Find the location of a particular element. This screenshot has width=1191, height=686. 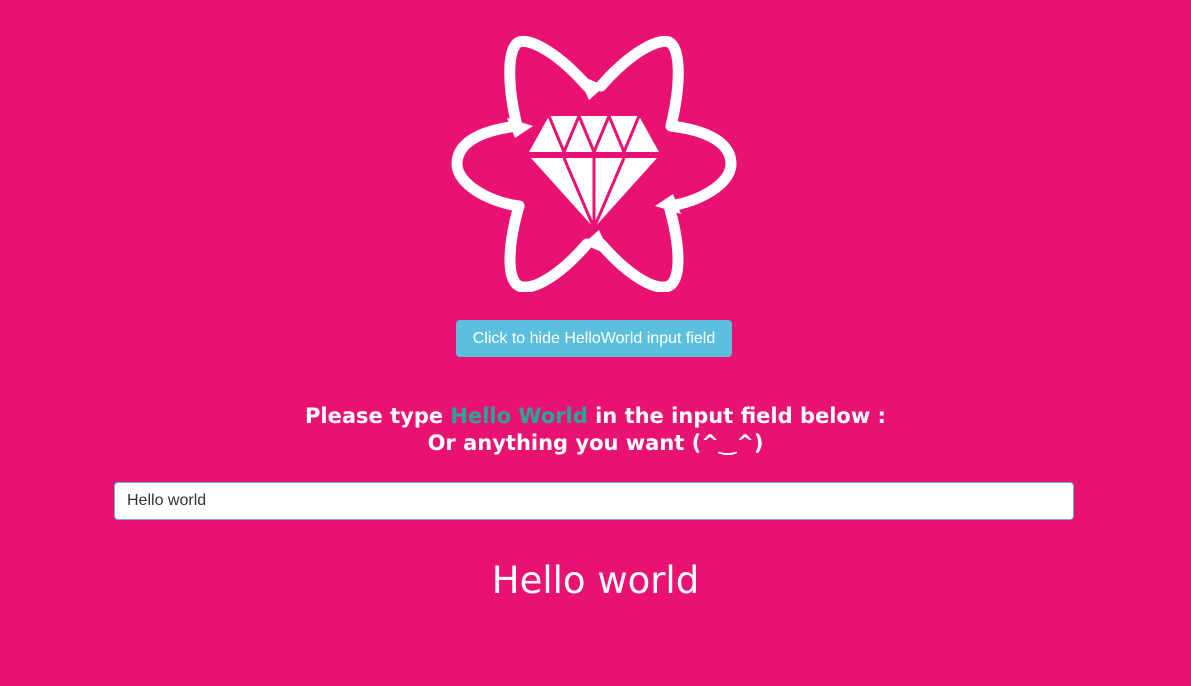

instruction-suffix: in the input field below : is located at coordinates (736, 416).